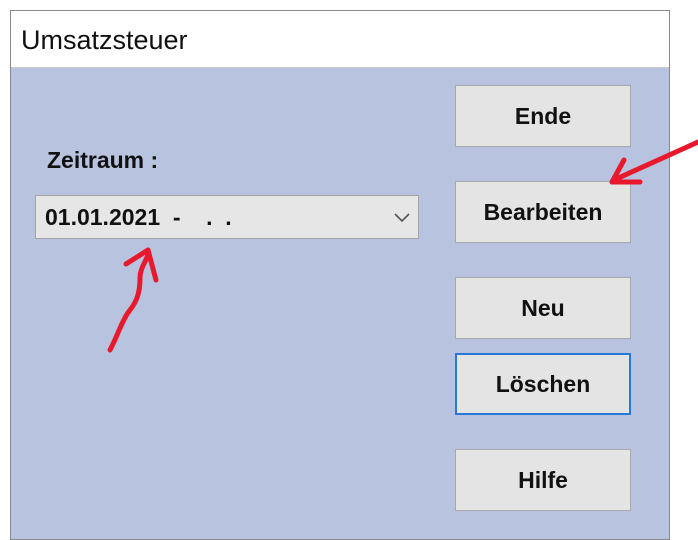 This screenshot has height=540, width=698. Describe the element at coordinates (543, 308) in the screenshot. I see `new-button: Neu` at that location.